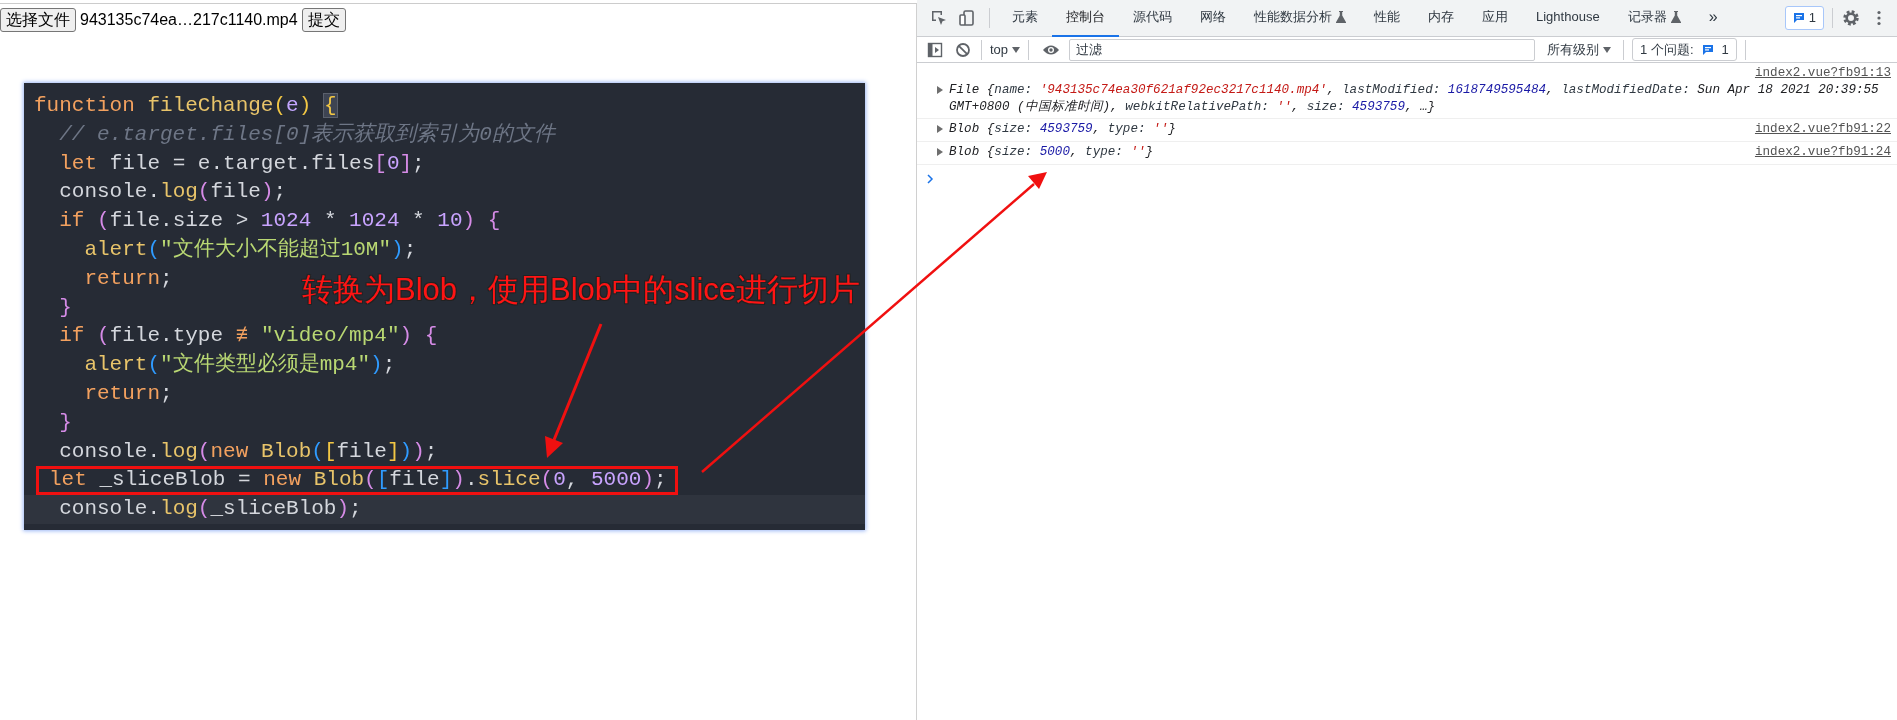  Describe the element at coordinates (1851, 18) in the screenshot. I see `settings-icon` at that location.